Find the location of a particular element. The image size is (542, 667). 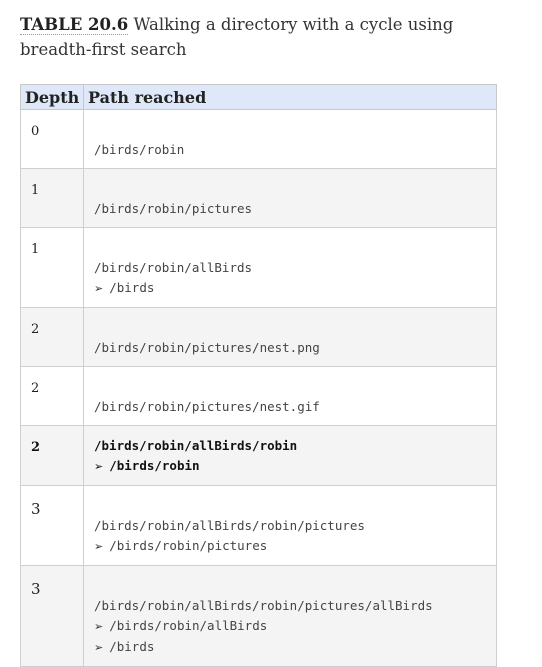

path-text: /birds/robin/allBirds/robin/pictures is located at coordinates (229, 525).